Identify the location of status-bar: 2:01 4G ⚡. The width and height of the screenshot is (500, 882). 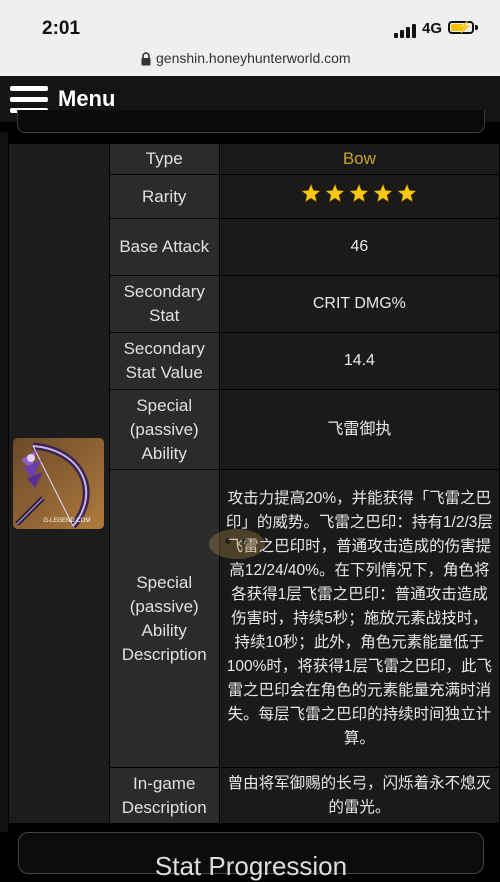
(250, 23).